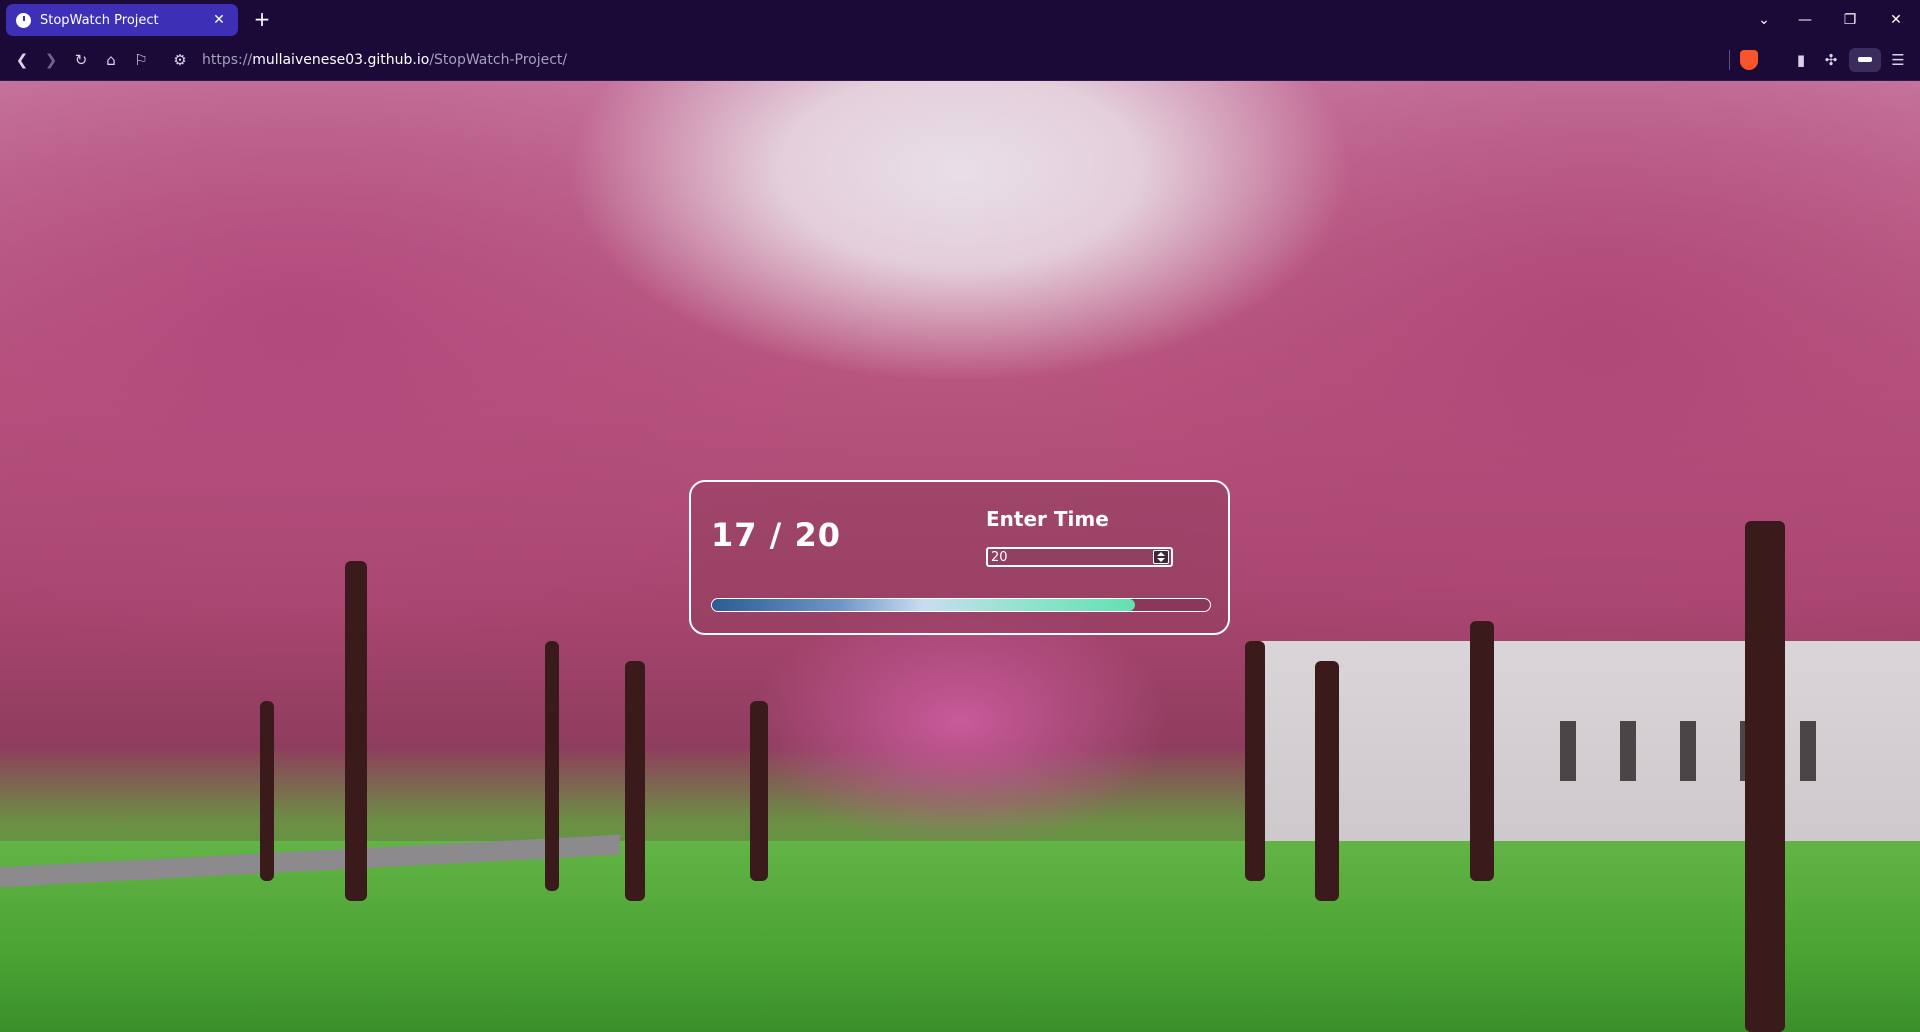 This screenshot has width=1920, height=1032. Describe the element at coordinates (23, 20) in the screenshot. I see `stopwatch-favicon-icon` at that location.